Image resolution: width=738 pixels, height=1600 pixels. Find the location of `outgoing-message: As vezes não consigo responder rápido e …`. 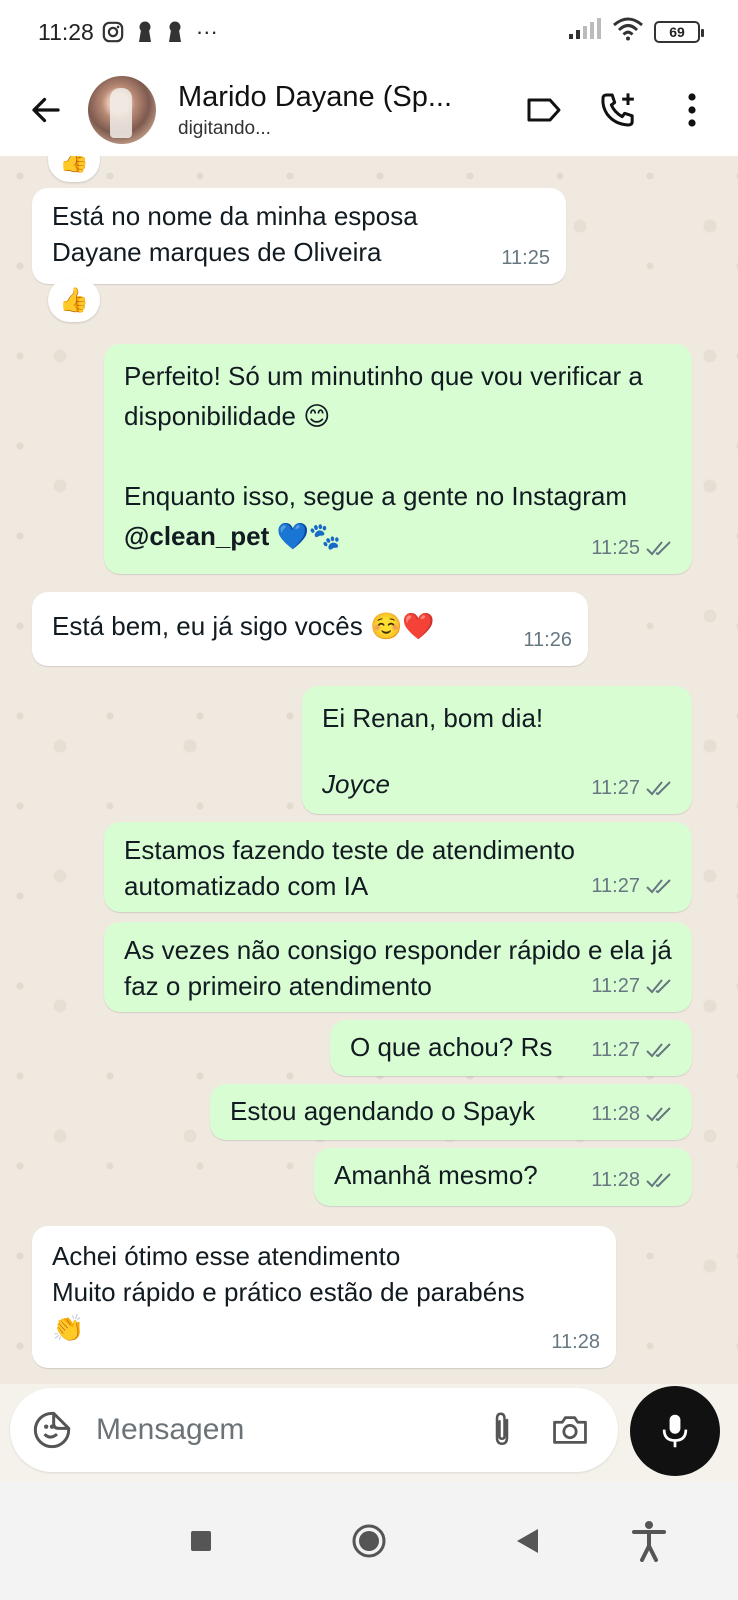

outgoing-message: As vezes não consigo responder rápido e … is located at coordinates (398, 967).